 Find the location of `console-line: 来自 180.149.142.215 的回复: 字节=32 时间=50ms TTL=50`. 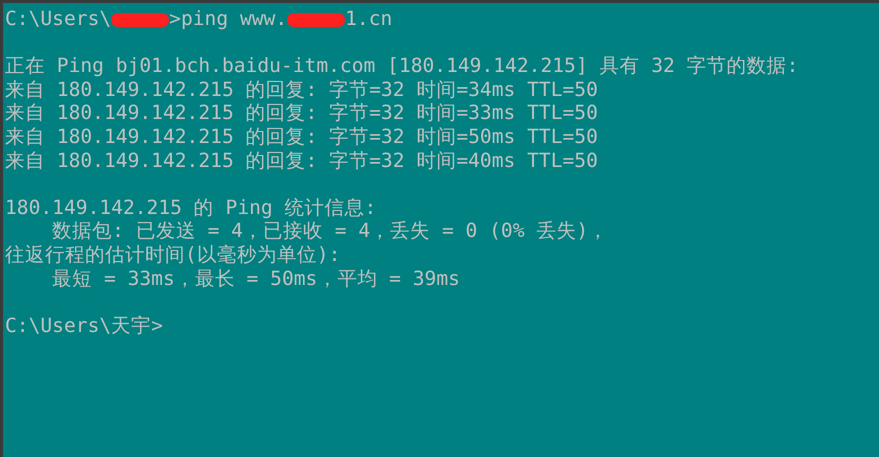

console-line: 来自 180.149.142.215 的回复: 字节=32 时间=50ms TTL=50 is located at coordinates (302, 136).